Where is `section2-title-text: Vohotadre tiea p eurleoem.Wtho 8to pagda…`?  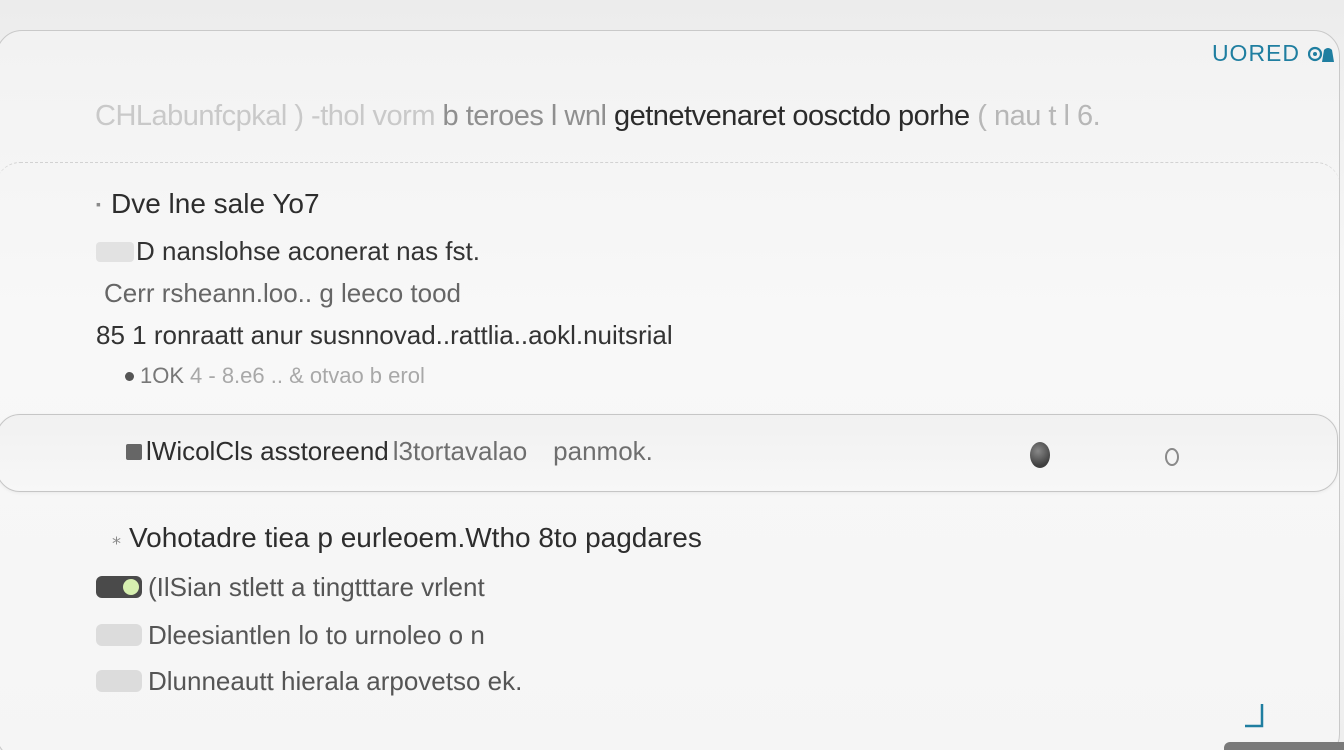 section2-title-text: Vohotadre tiea p eurleoem.Wtho 8to pagda… is located at coordinates (415, 537).